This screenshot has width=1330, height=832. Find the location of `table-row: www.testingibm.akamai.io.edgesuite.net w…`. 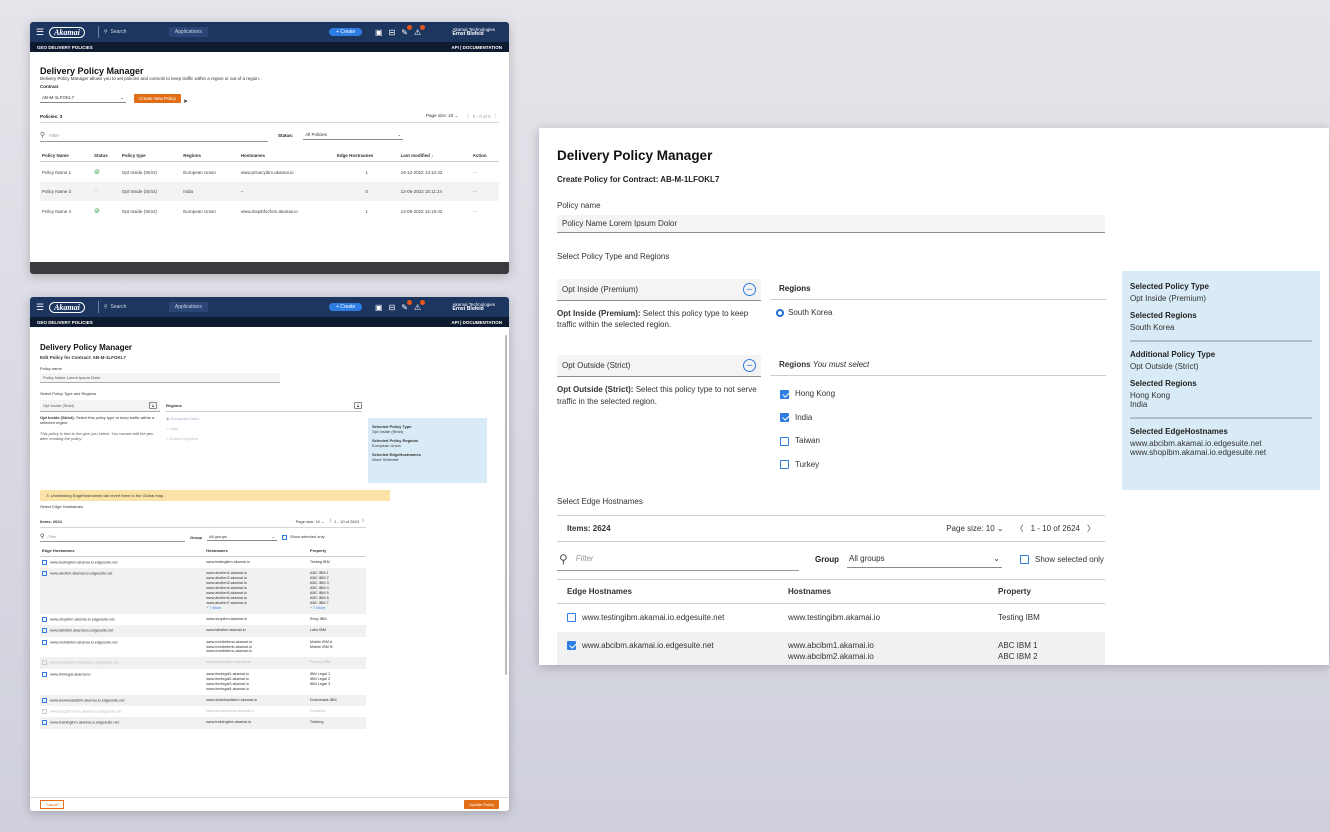

table-row: www.testingibm.akamai.io.edgesuite.net w… is located at coordinates (831, 617).